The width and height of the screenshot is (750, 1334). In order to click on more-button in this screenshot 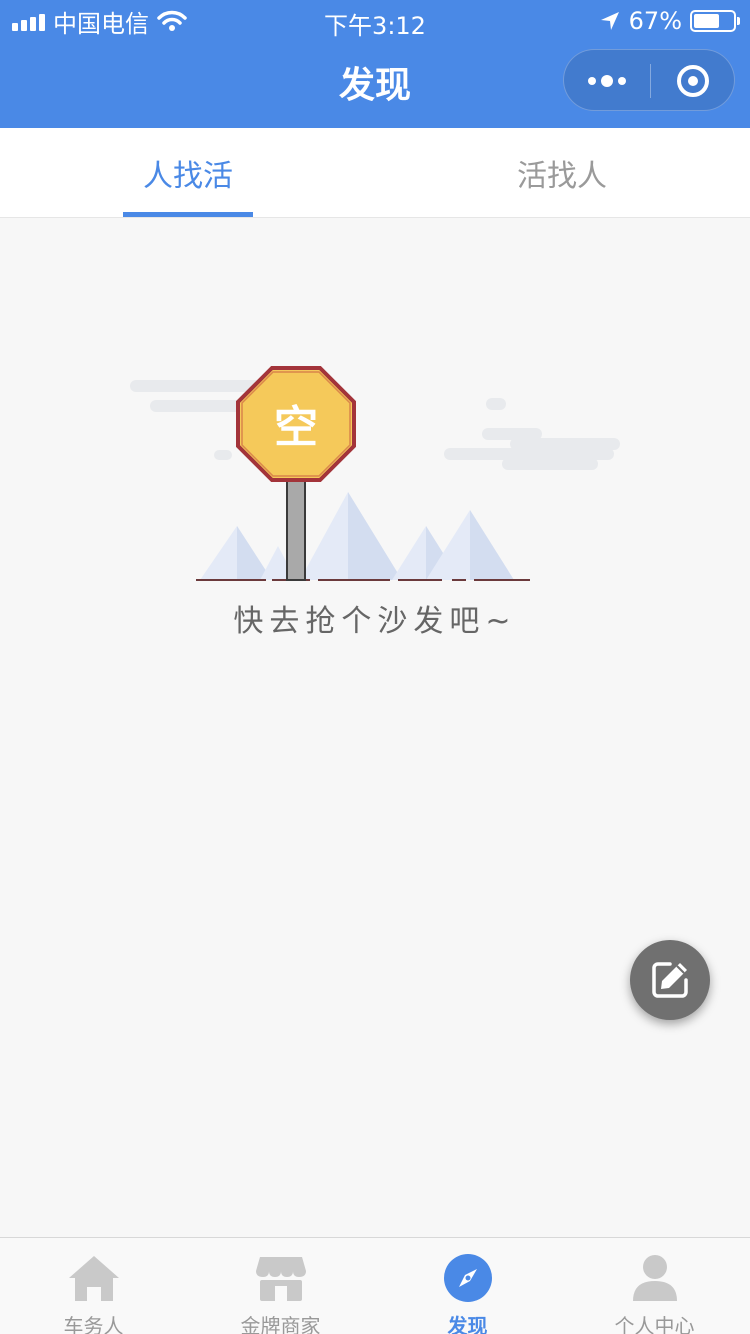, I will do `click(607, 81)`.